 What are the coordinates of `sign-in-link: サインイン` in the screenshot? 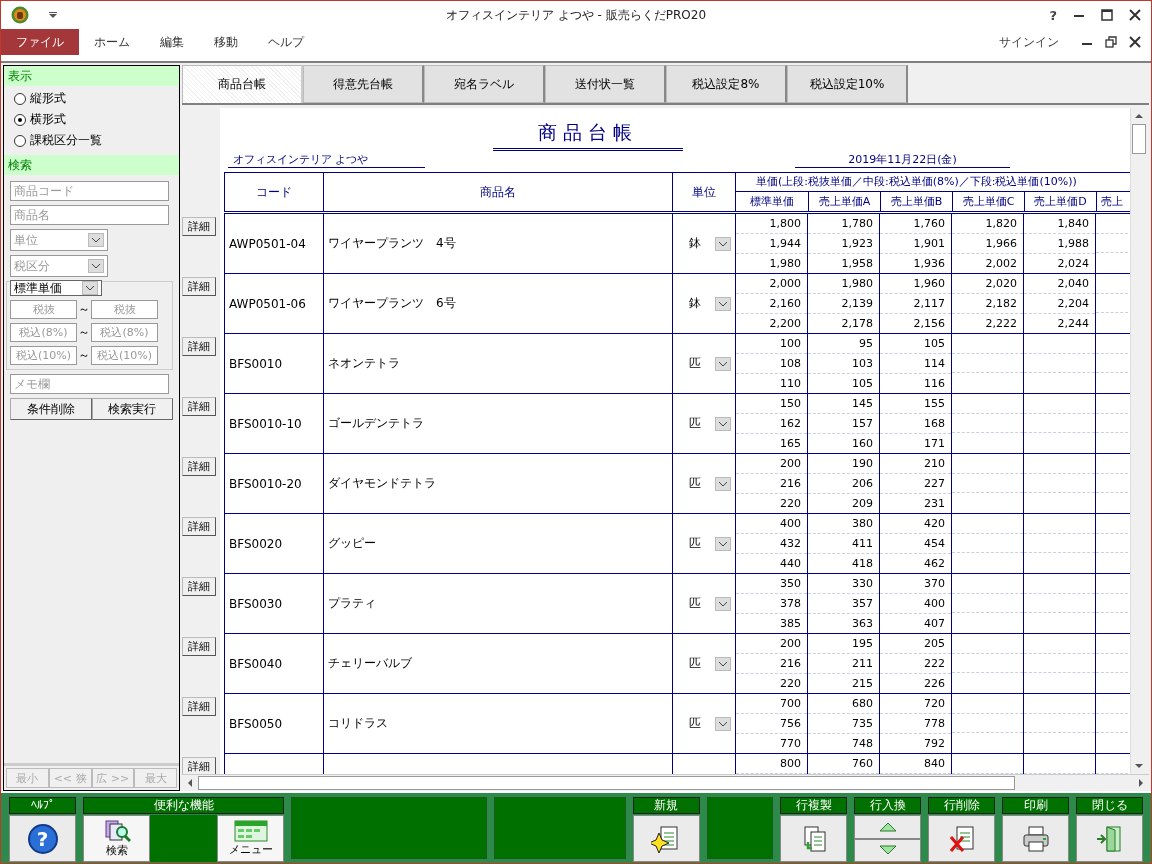 It's located at (1029, 42).